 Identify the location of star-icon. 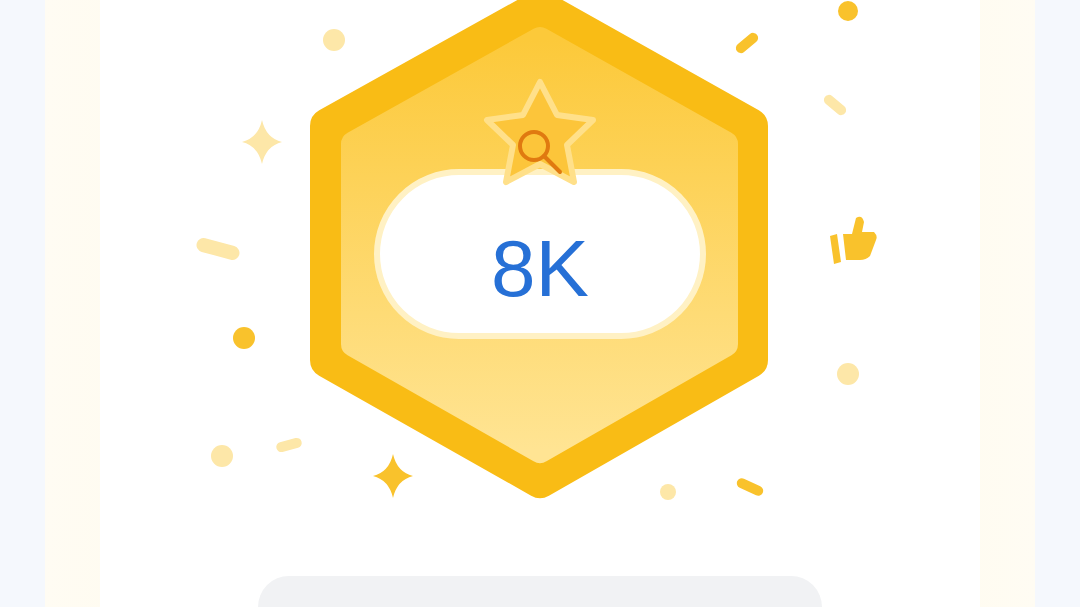
(540, 132).